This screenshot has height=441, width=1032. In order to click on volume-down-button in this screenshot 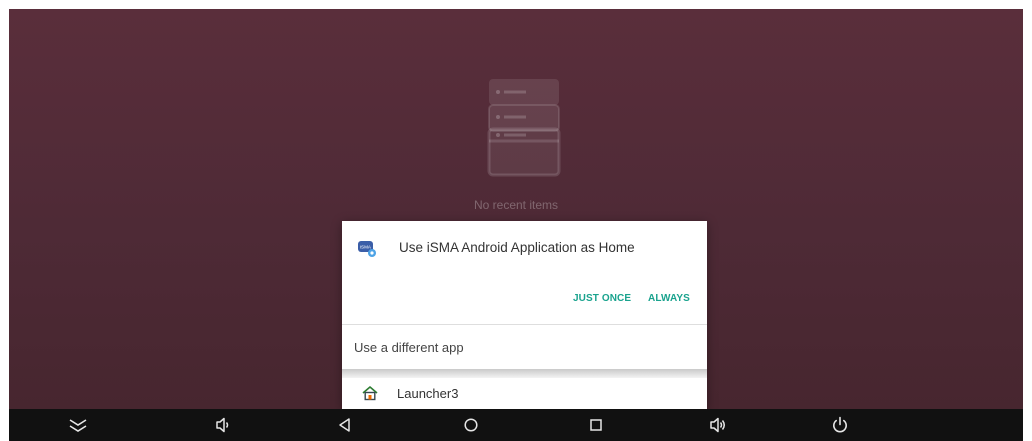, I will do `click(223, 425)`.